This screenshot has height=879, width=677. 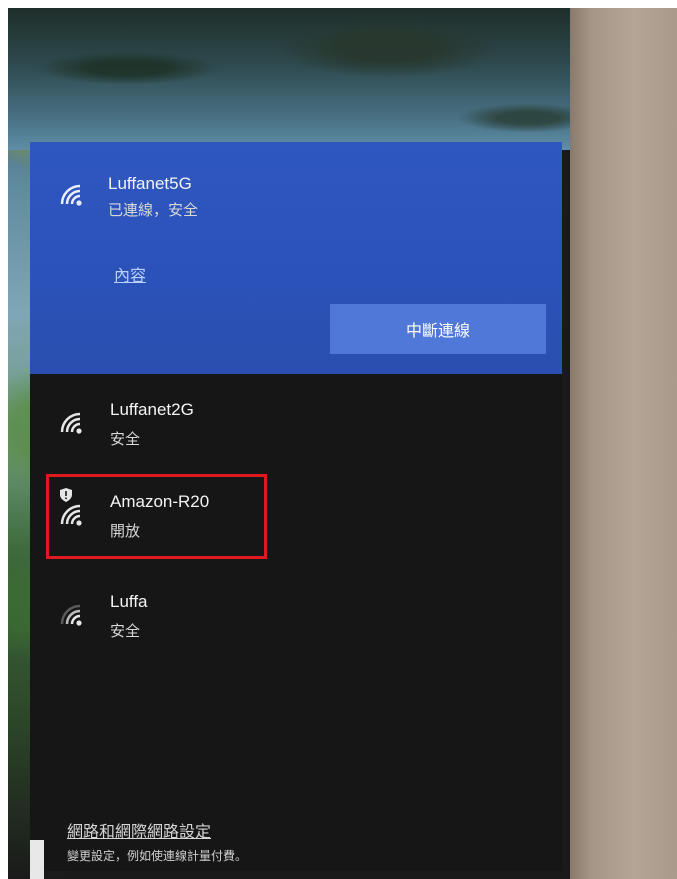 I want to click on network-item: Luffa 安全, so click(x=296, y=614).